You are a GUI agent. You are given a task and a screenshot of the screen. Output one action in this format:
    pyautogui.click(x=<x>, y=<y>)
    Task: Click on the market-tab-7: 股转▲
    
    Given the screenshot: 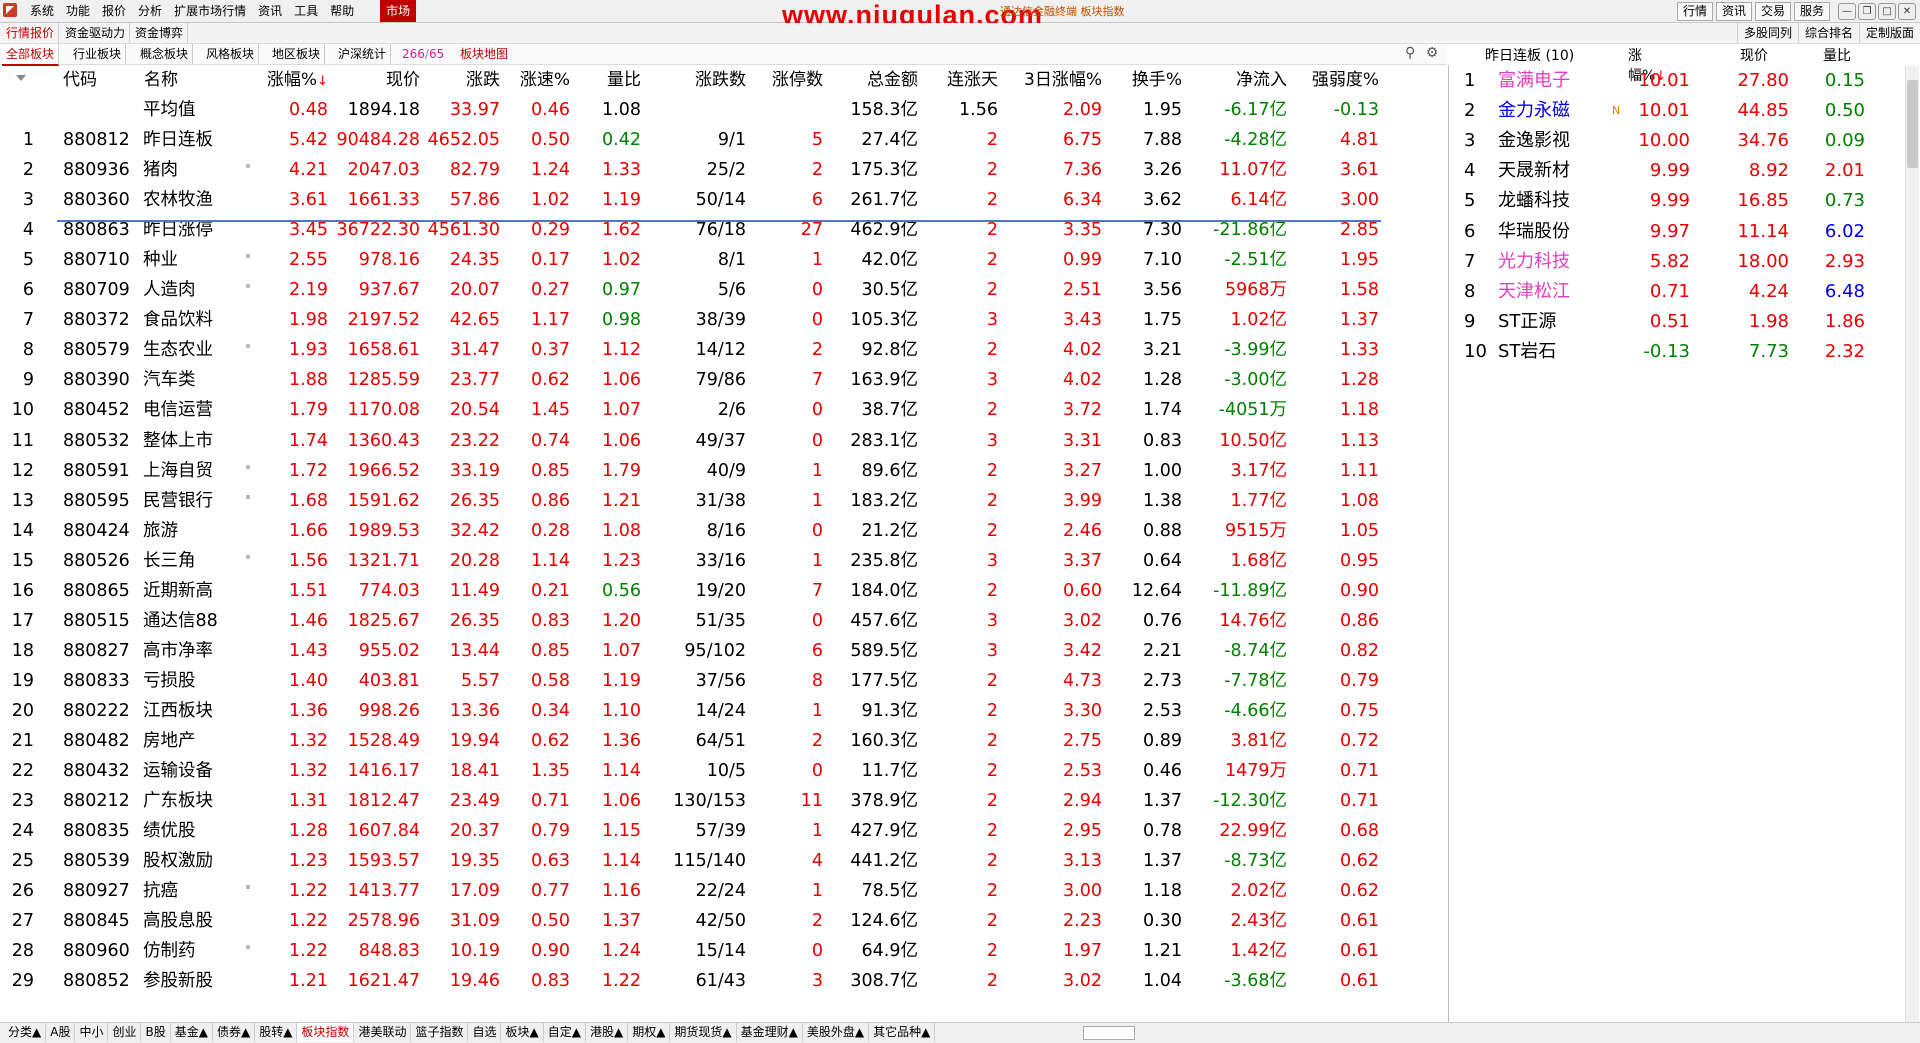 What is the action you would take?
    pyautogui.click(x=276, y=1032)
    